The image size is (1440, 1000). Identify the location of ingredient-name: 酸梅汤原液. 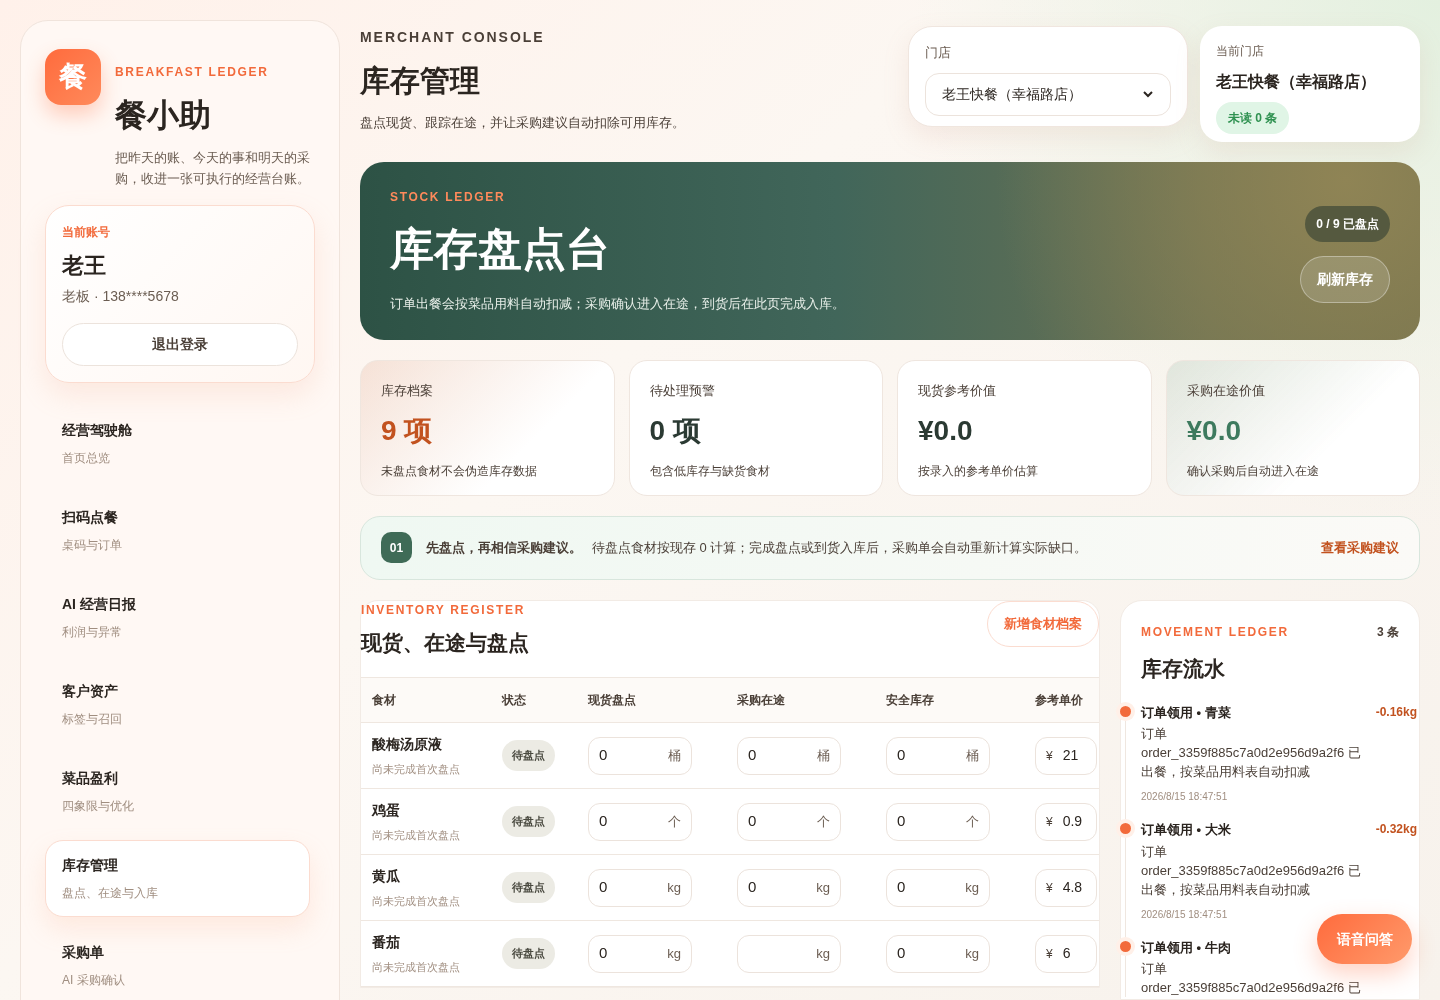
(407, 744).